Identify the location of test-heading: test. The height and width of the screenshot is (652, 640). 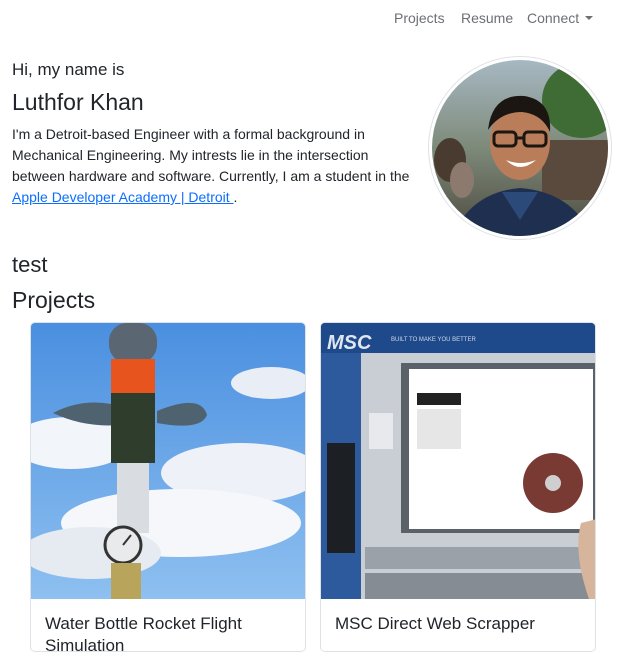
(30, 264).